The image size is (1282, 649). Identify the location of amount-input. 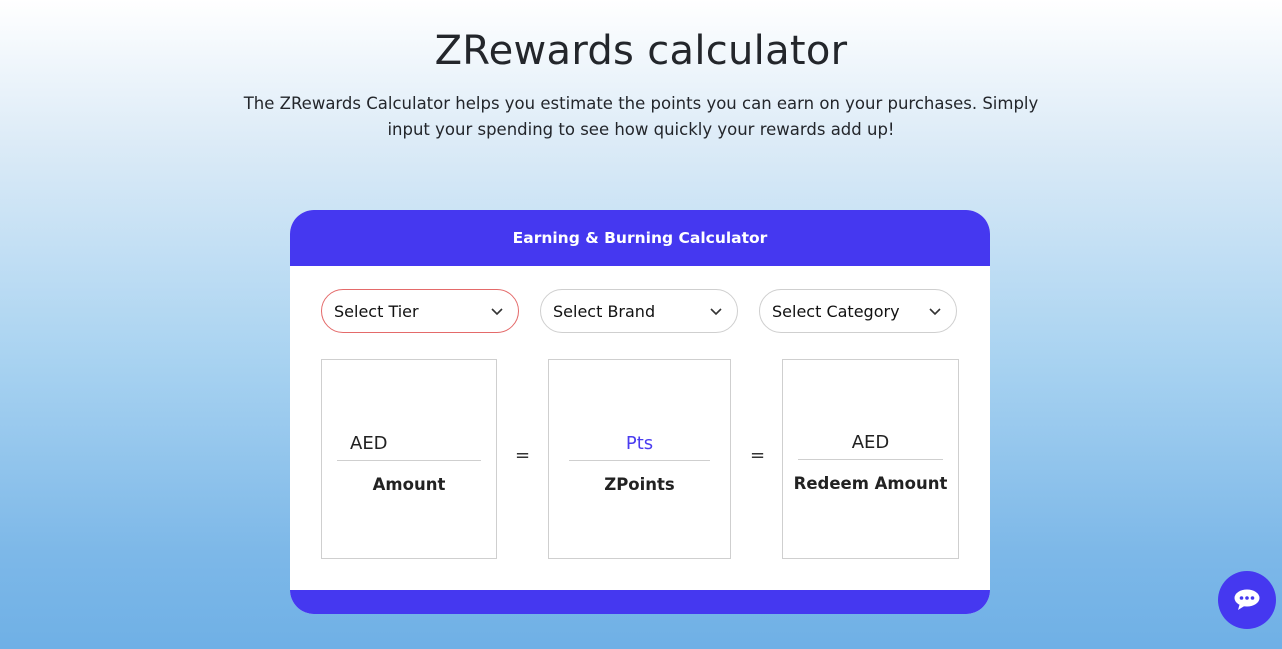
(409, 443).